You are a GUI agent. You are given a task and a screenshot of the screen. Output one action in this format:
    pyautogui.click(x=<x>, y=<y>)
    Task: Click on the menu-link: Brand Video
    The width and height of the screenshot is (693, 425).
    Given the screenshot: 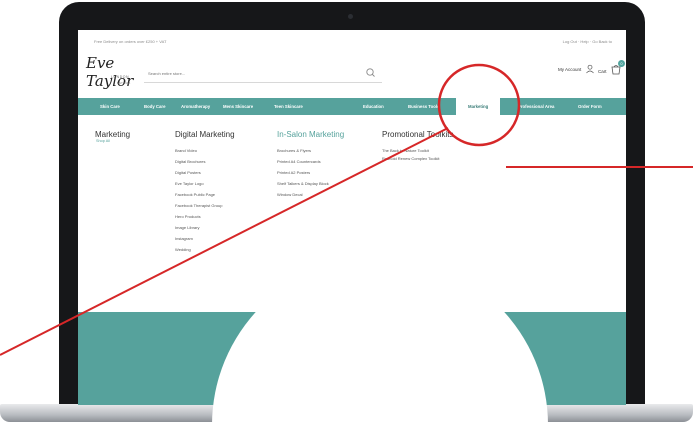 What is the action you would take?
    pyautogui.click(x=199, y=150)
    